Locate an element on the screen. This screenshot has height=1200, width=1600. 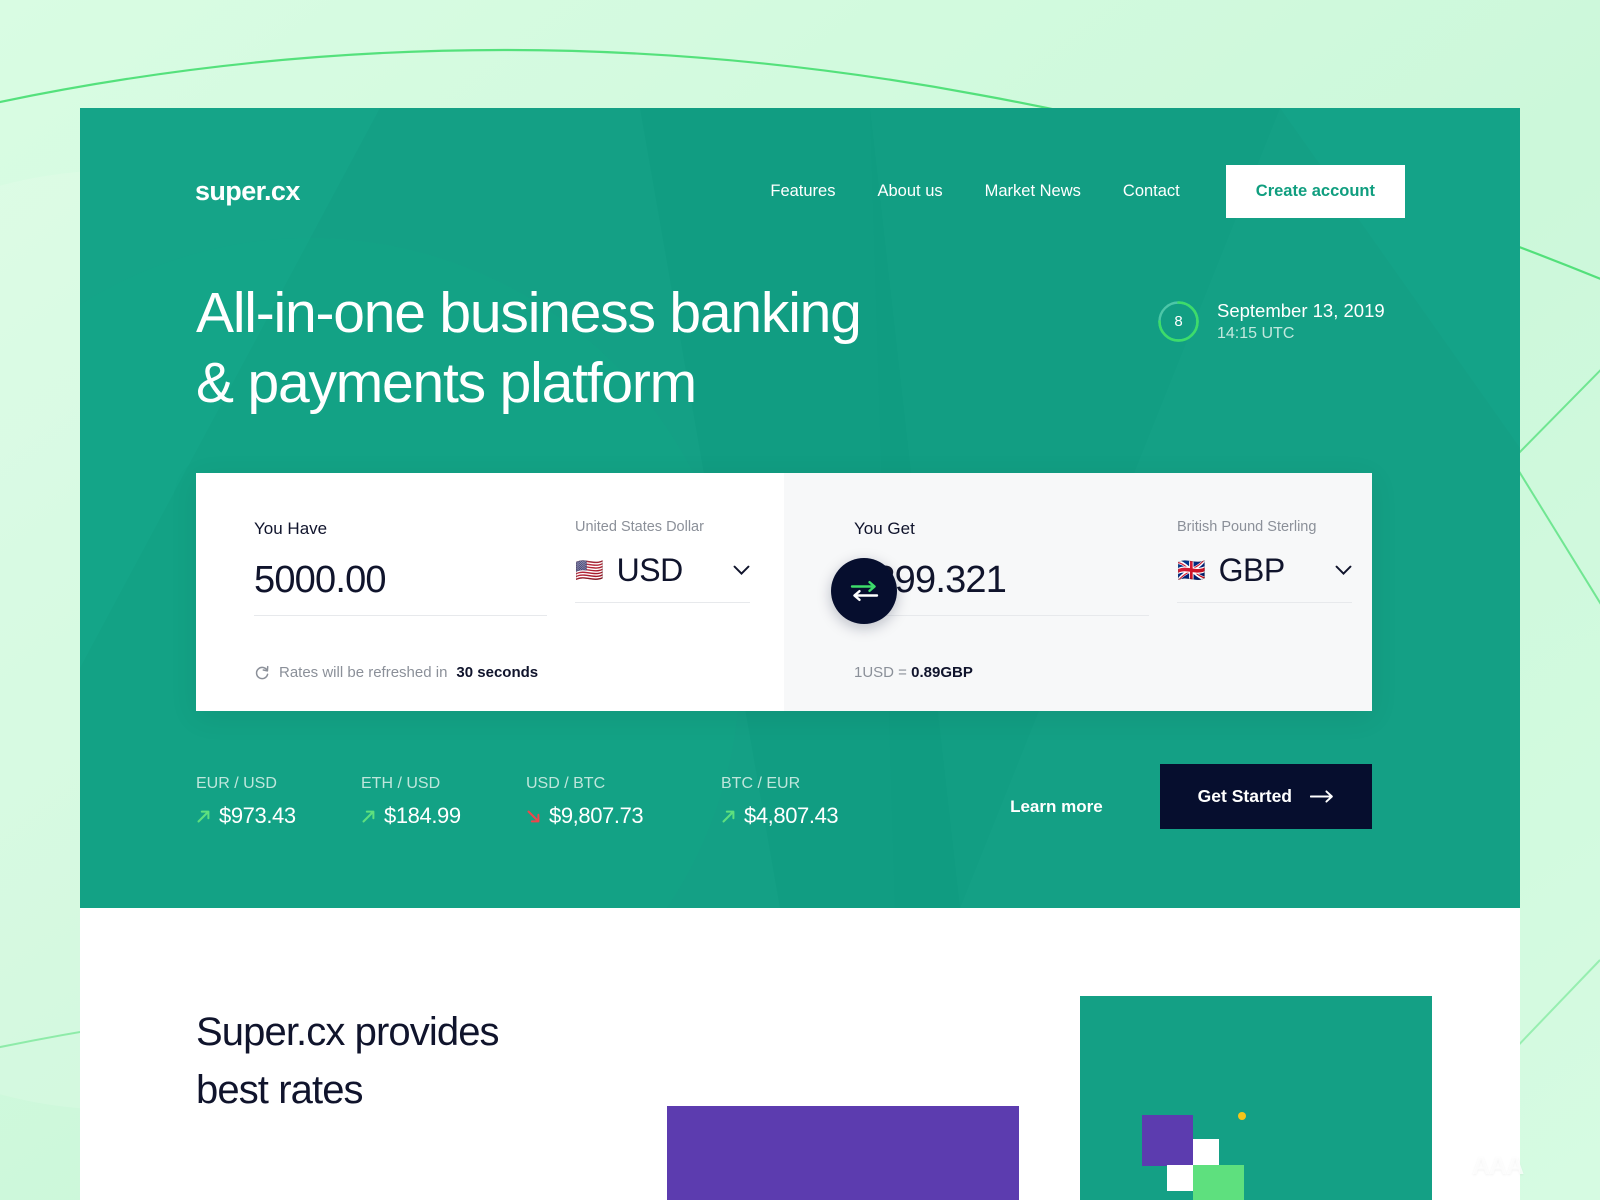
white-square-shape-a is located at coordinates (1206, 1152).